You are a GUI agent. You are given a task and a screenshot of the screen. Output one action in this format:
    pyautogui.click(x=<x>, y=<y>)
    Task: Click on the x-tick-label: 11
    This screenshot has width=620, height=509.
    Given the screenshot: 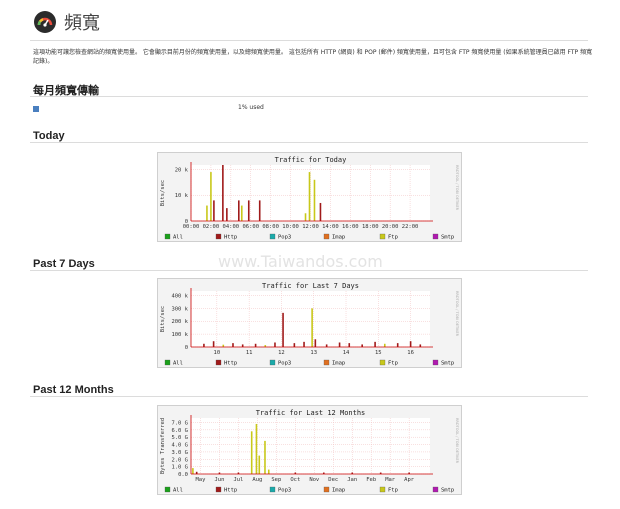 What is the action you would take?
    pyautogui.click(x=249, y=353)
    